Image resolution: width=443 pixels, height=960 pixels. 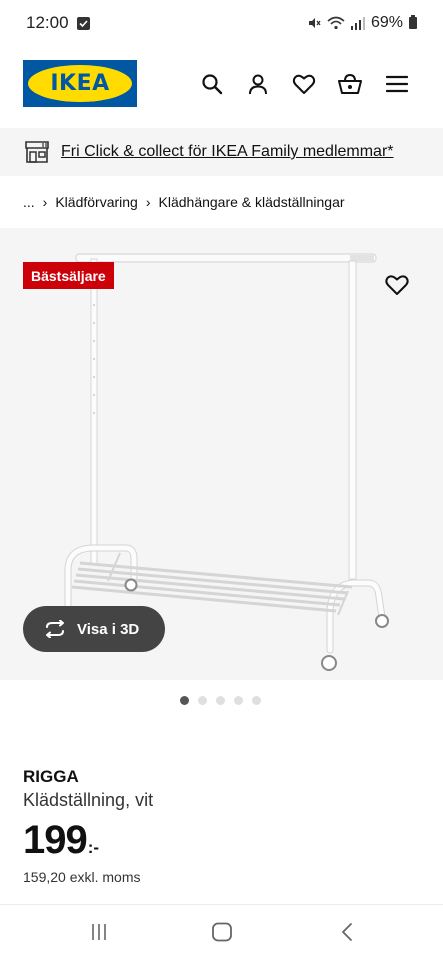 I want to click on logo-oval: IKEA, so click(x=80, y=83).